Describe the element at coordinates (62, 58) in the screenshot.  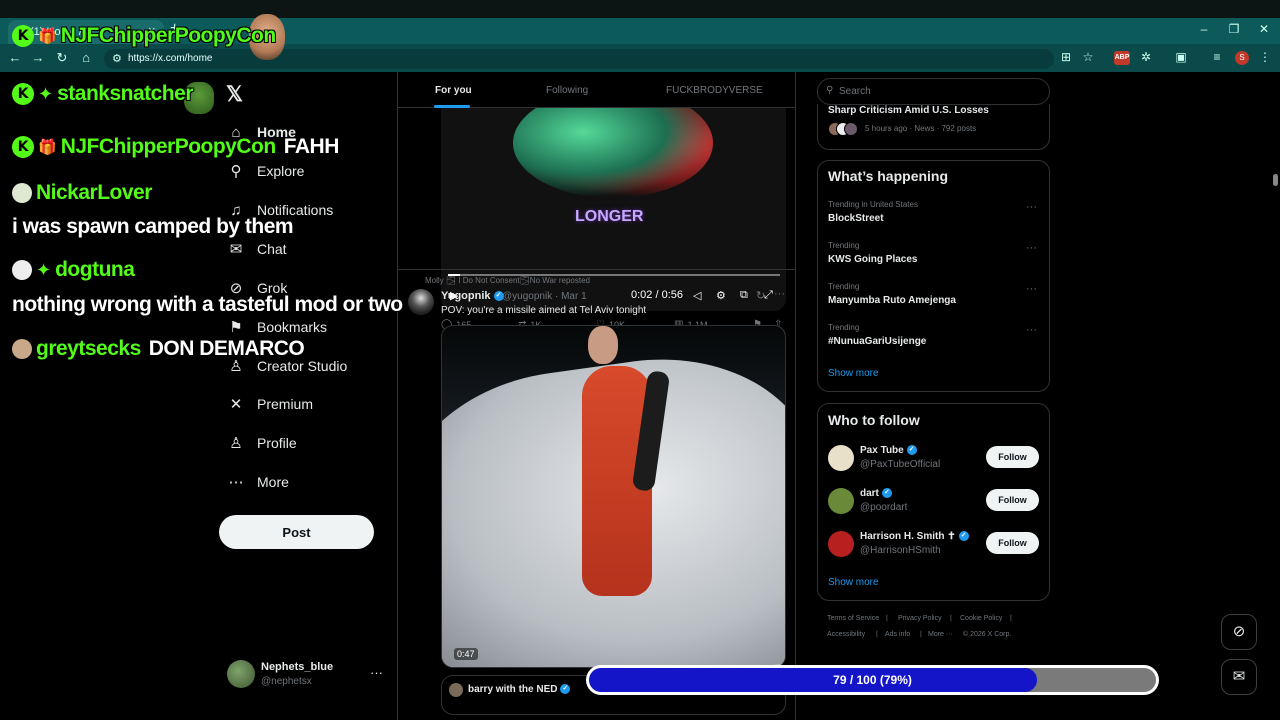
I see `reload-icon: ↻` at that location.